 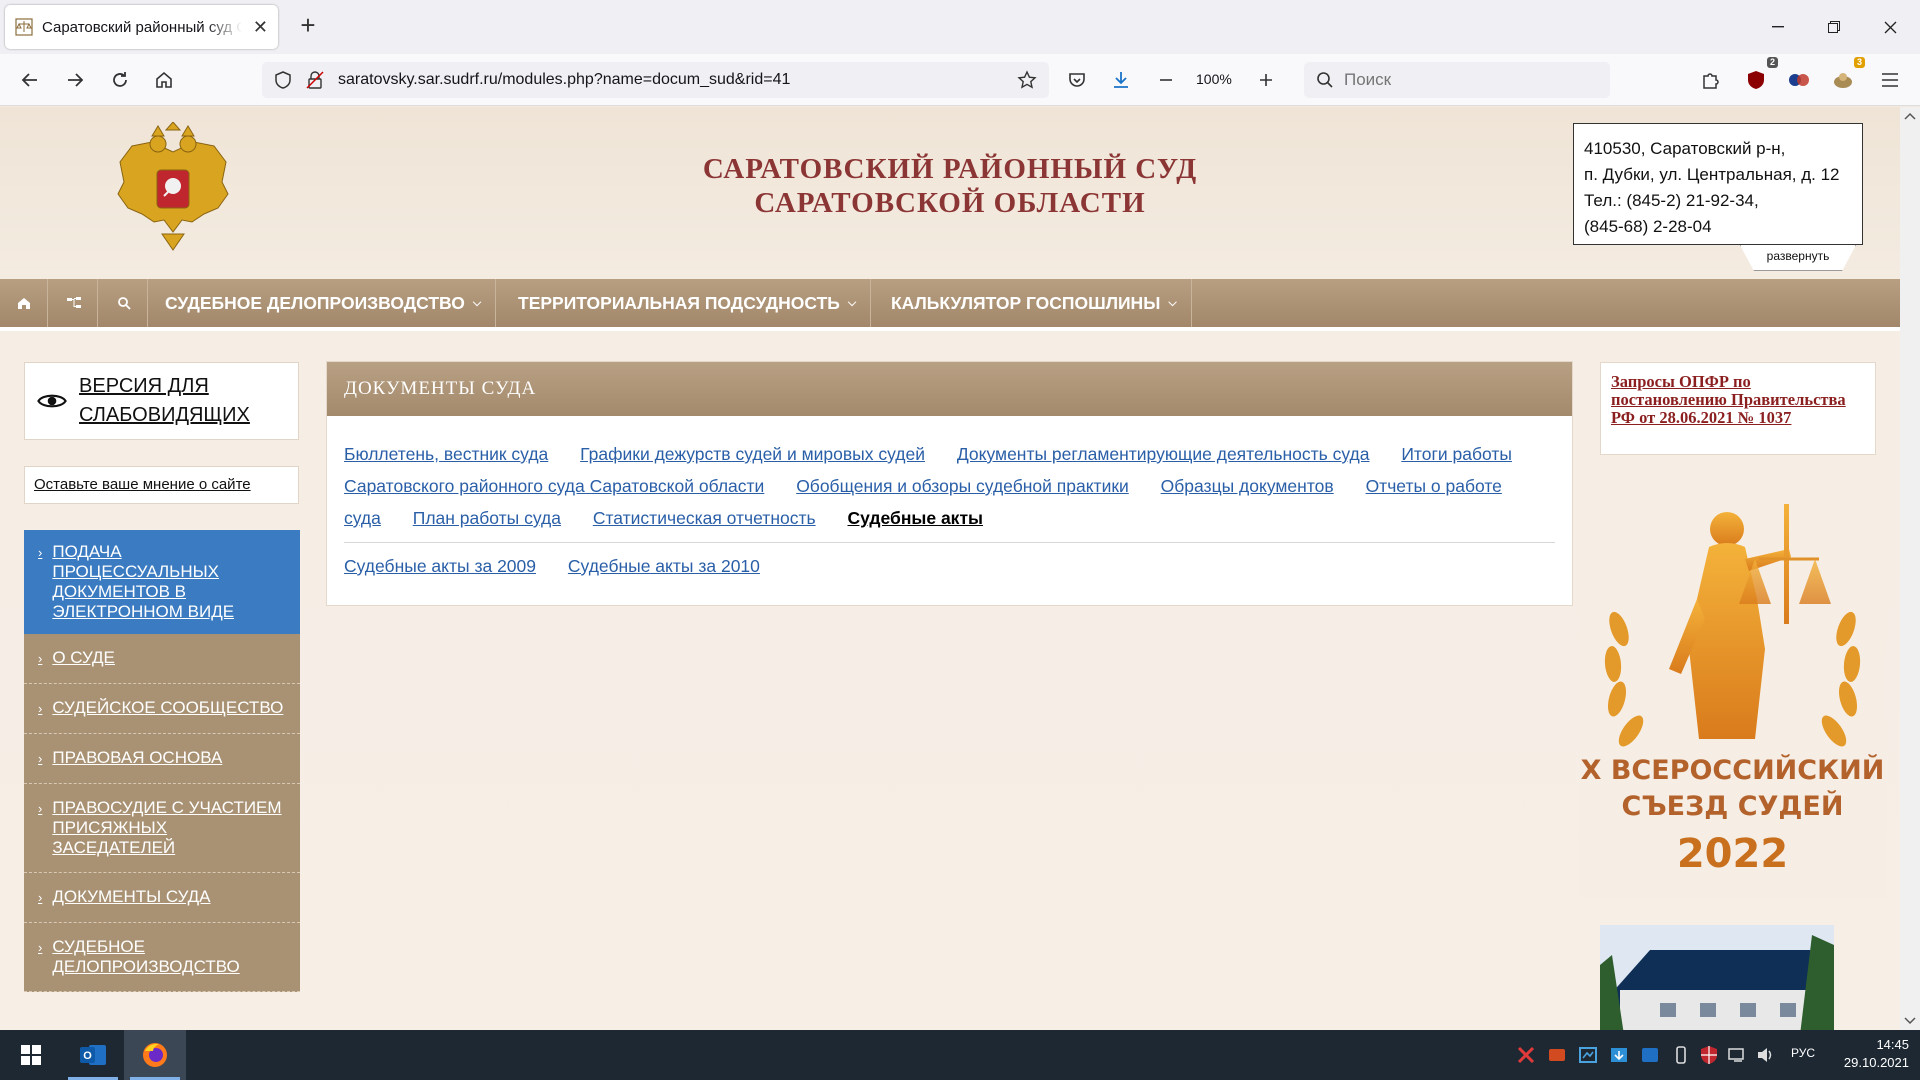 I want to click on phone-line: Тел.: (845-2) 21-92-34,, so click(x=1671, y=200).